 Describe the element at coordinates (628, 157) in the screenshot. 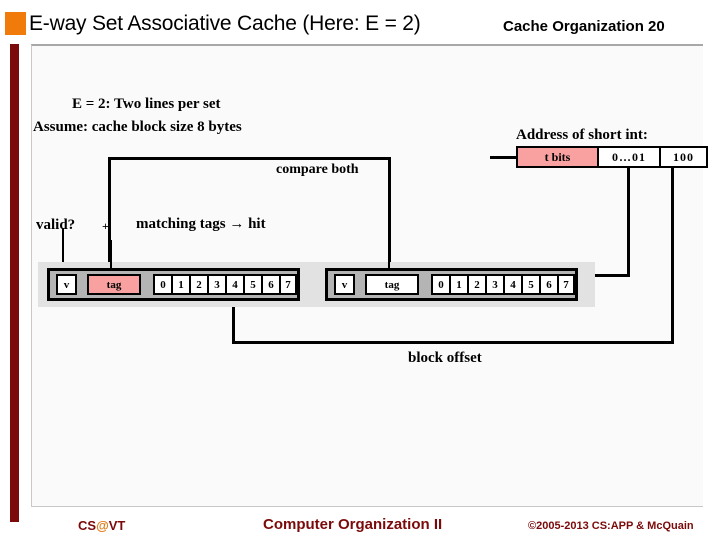

I see `address-field-set-index: 0…01` at that location.